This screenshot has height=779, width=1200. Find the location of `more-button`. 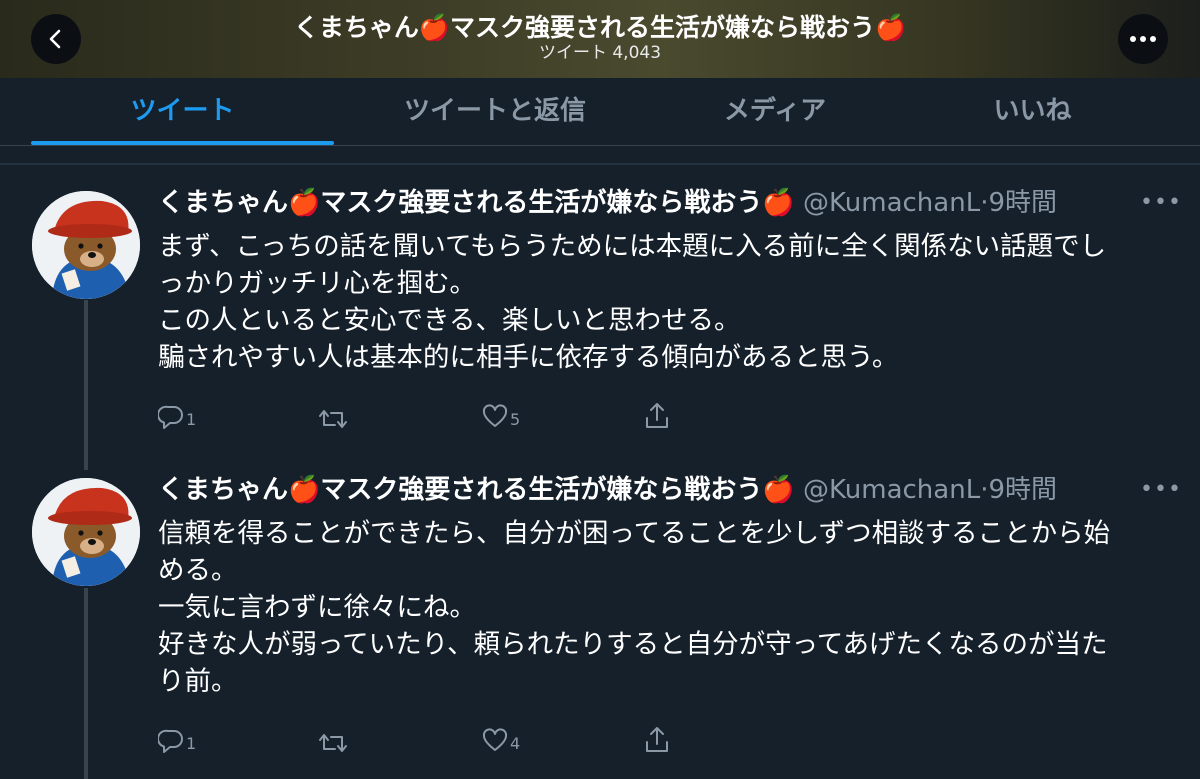

more-button is located at coordinates (1143, 39).